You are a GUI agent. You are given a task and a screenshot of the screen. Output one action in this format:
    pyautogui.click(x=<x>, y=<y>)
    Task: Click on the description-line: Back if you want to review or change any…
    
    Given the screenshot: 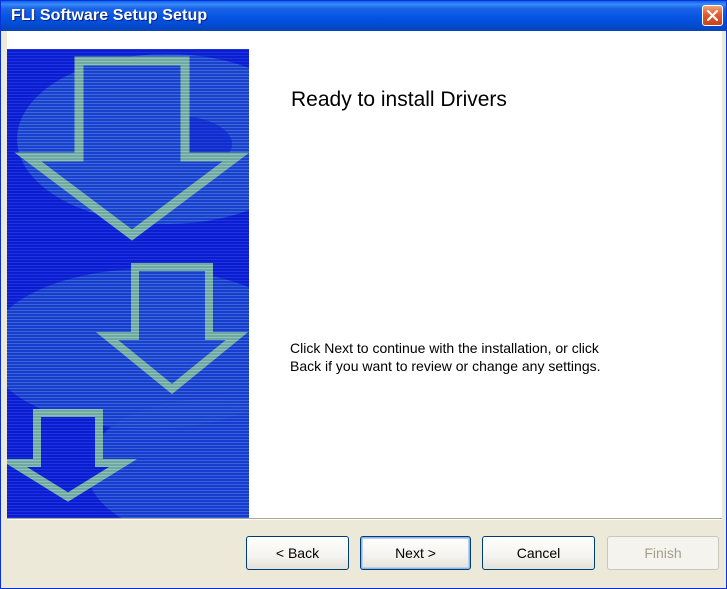 What is the action you would take?
    pyautogui.click(x=445, y=366)
    